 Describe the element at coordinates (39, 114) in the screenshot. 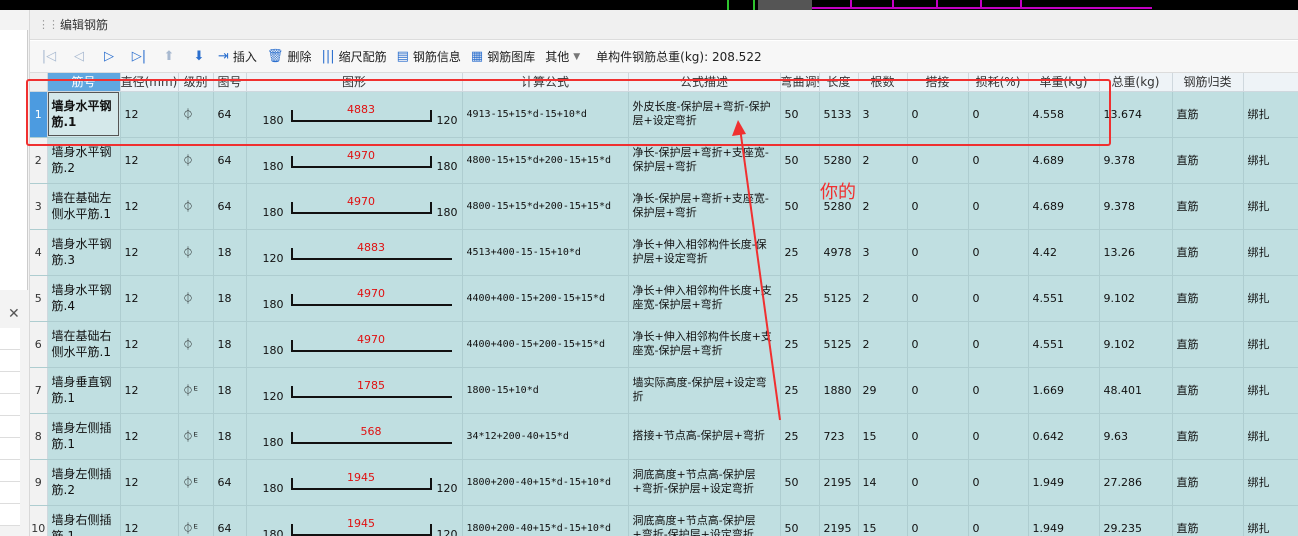

I see `row-index: 1` at that location.